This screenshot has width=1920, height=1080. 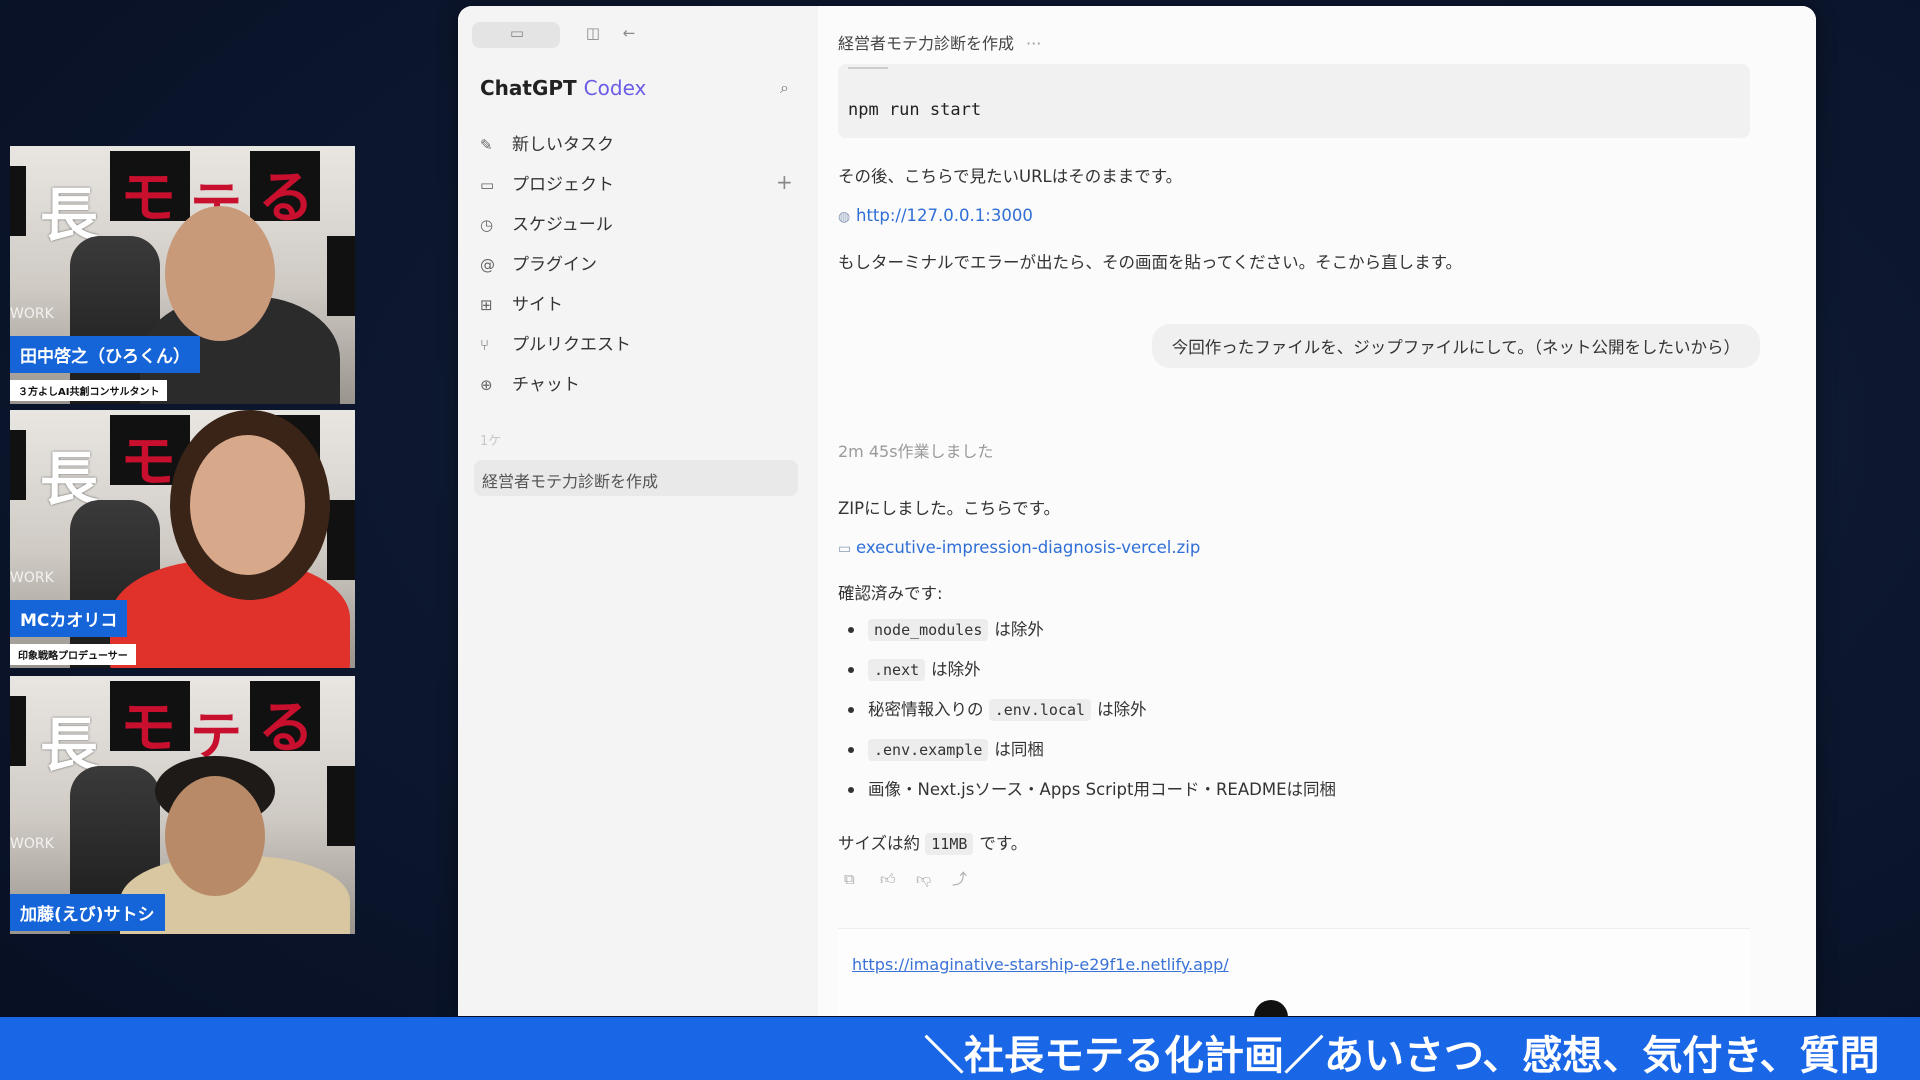 What do you see at coordinates (521, 302) in the screenshot?
I see `sidebar-item-sites: ⊞ サイト` at bounding box center [521, 302].